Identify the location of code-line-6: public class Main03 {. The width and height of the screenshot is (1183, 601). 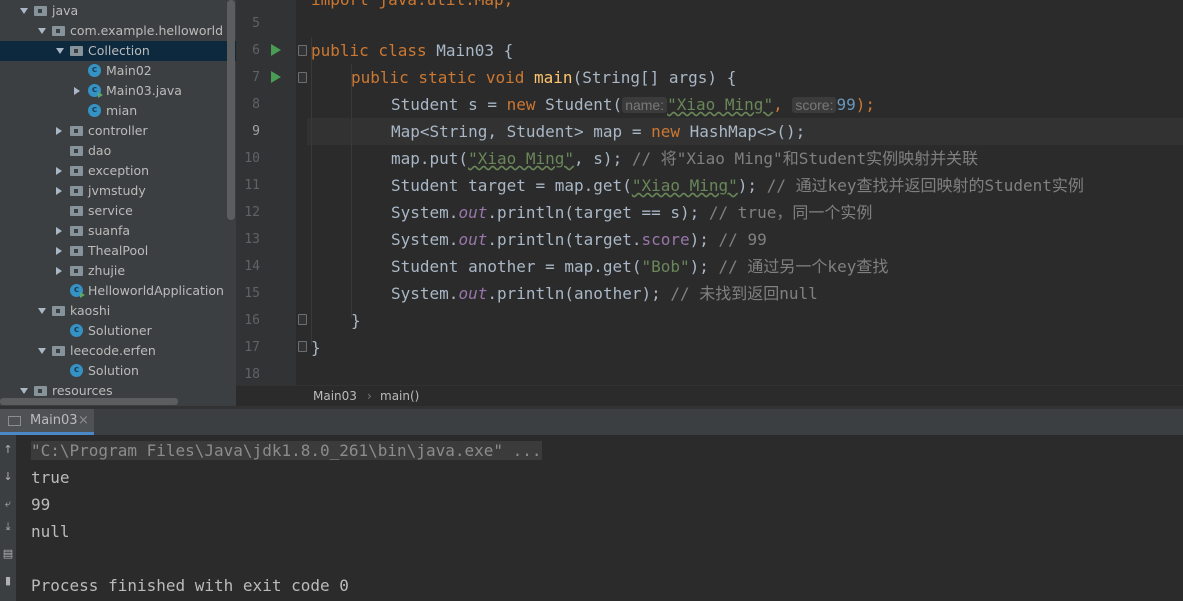
(412, 50).